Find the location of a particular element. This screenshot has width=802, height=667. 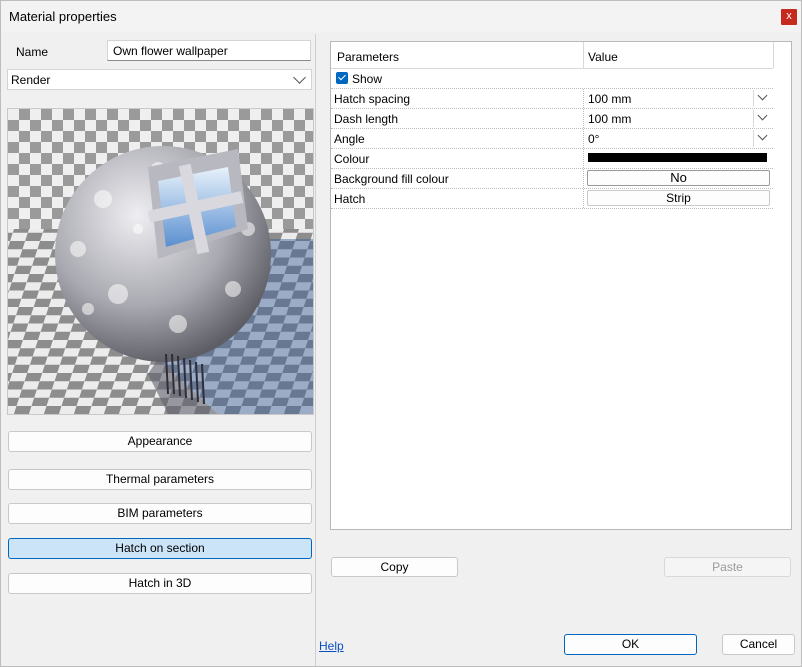

title-bar: Material properties x is located at coordinates (401, 16).